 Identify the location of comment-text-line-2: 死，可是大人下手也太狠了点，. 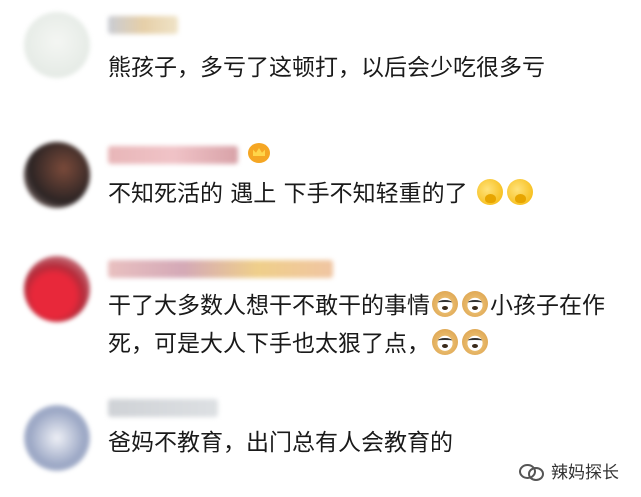
(299, 344).